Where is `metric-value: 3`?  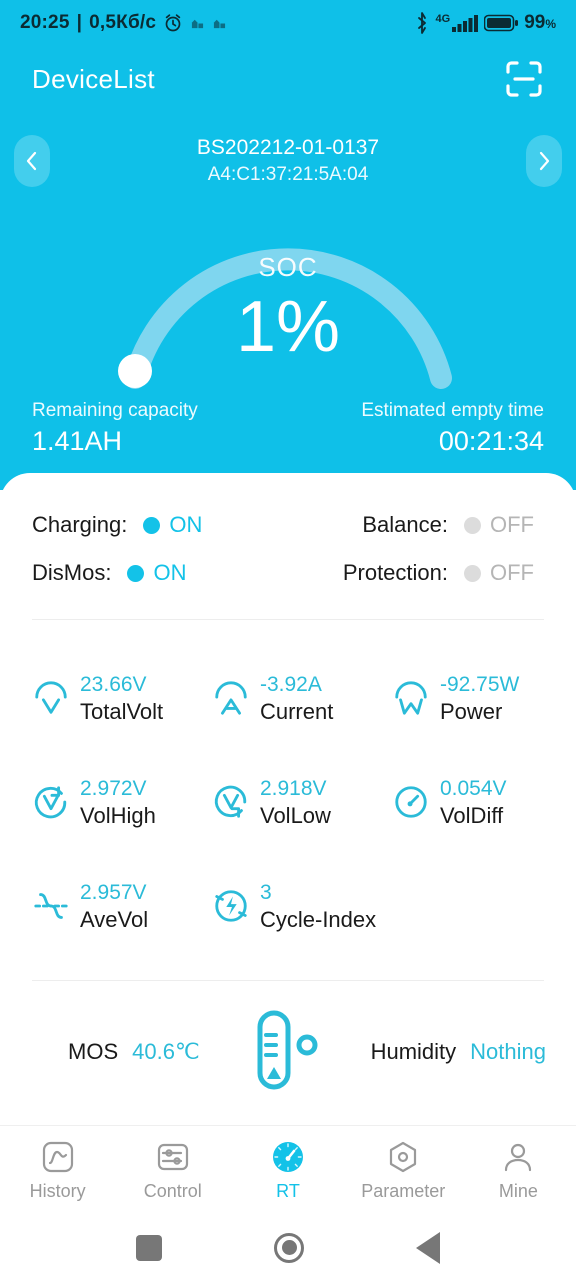
metric-value: 3 is located at coordinates (265, 892).